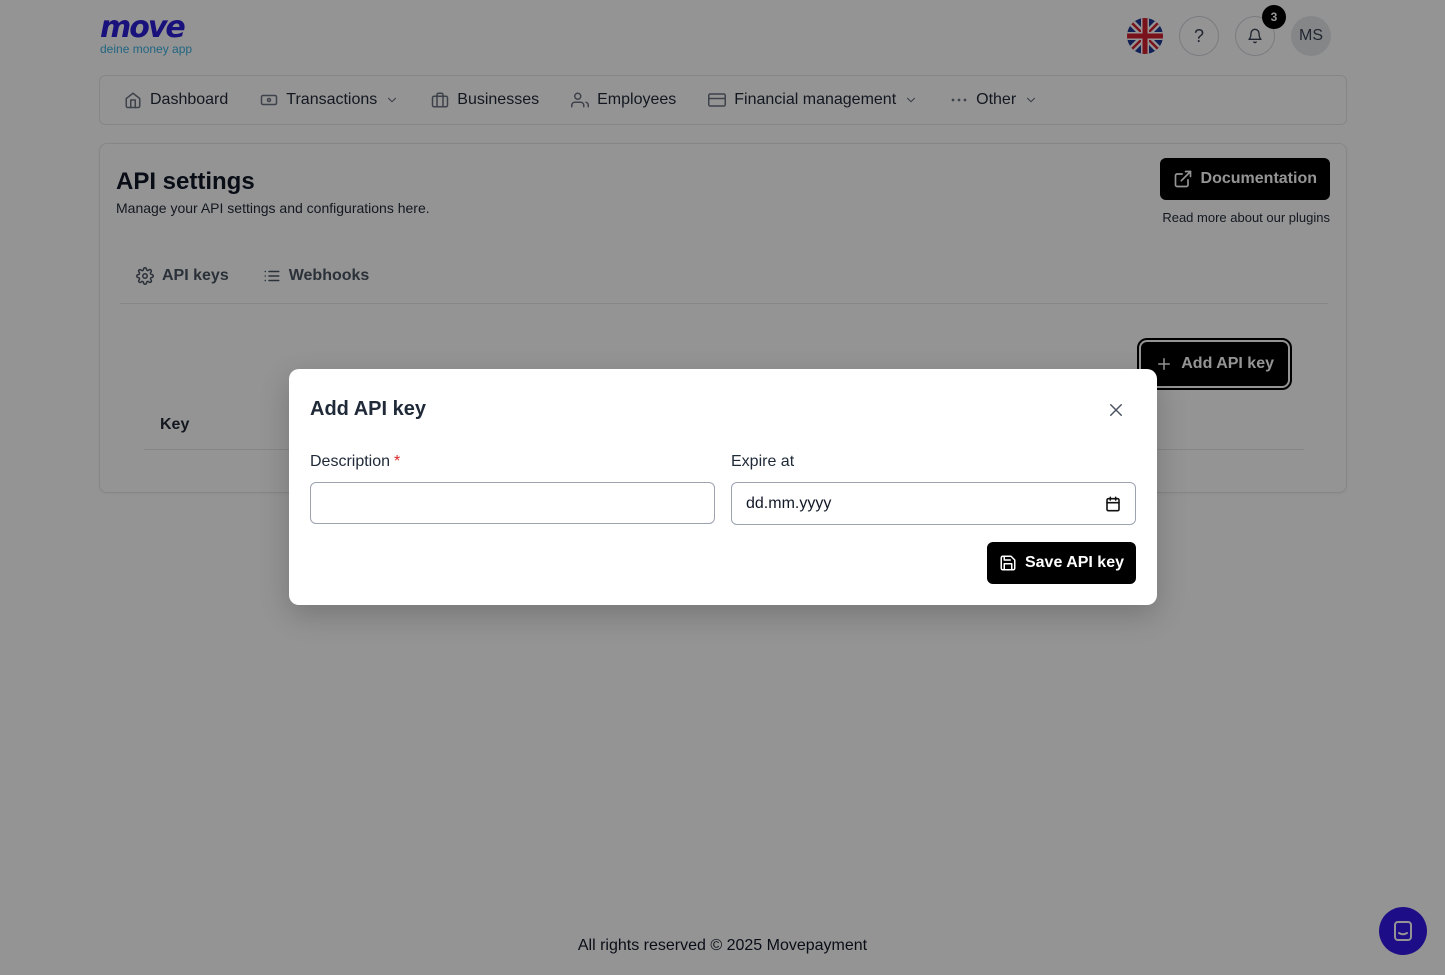 This screenshot has height=975, width=1445. What do you see at coordinates (1113, 504) in the screenshot?
I see `calendar-icon` at bounding box center [1113, 504].